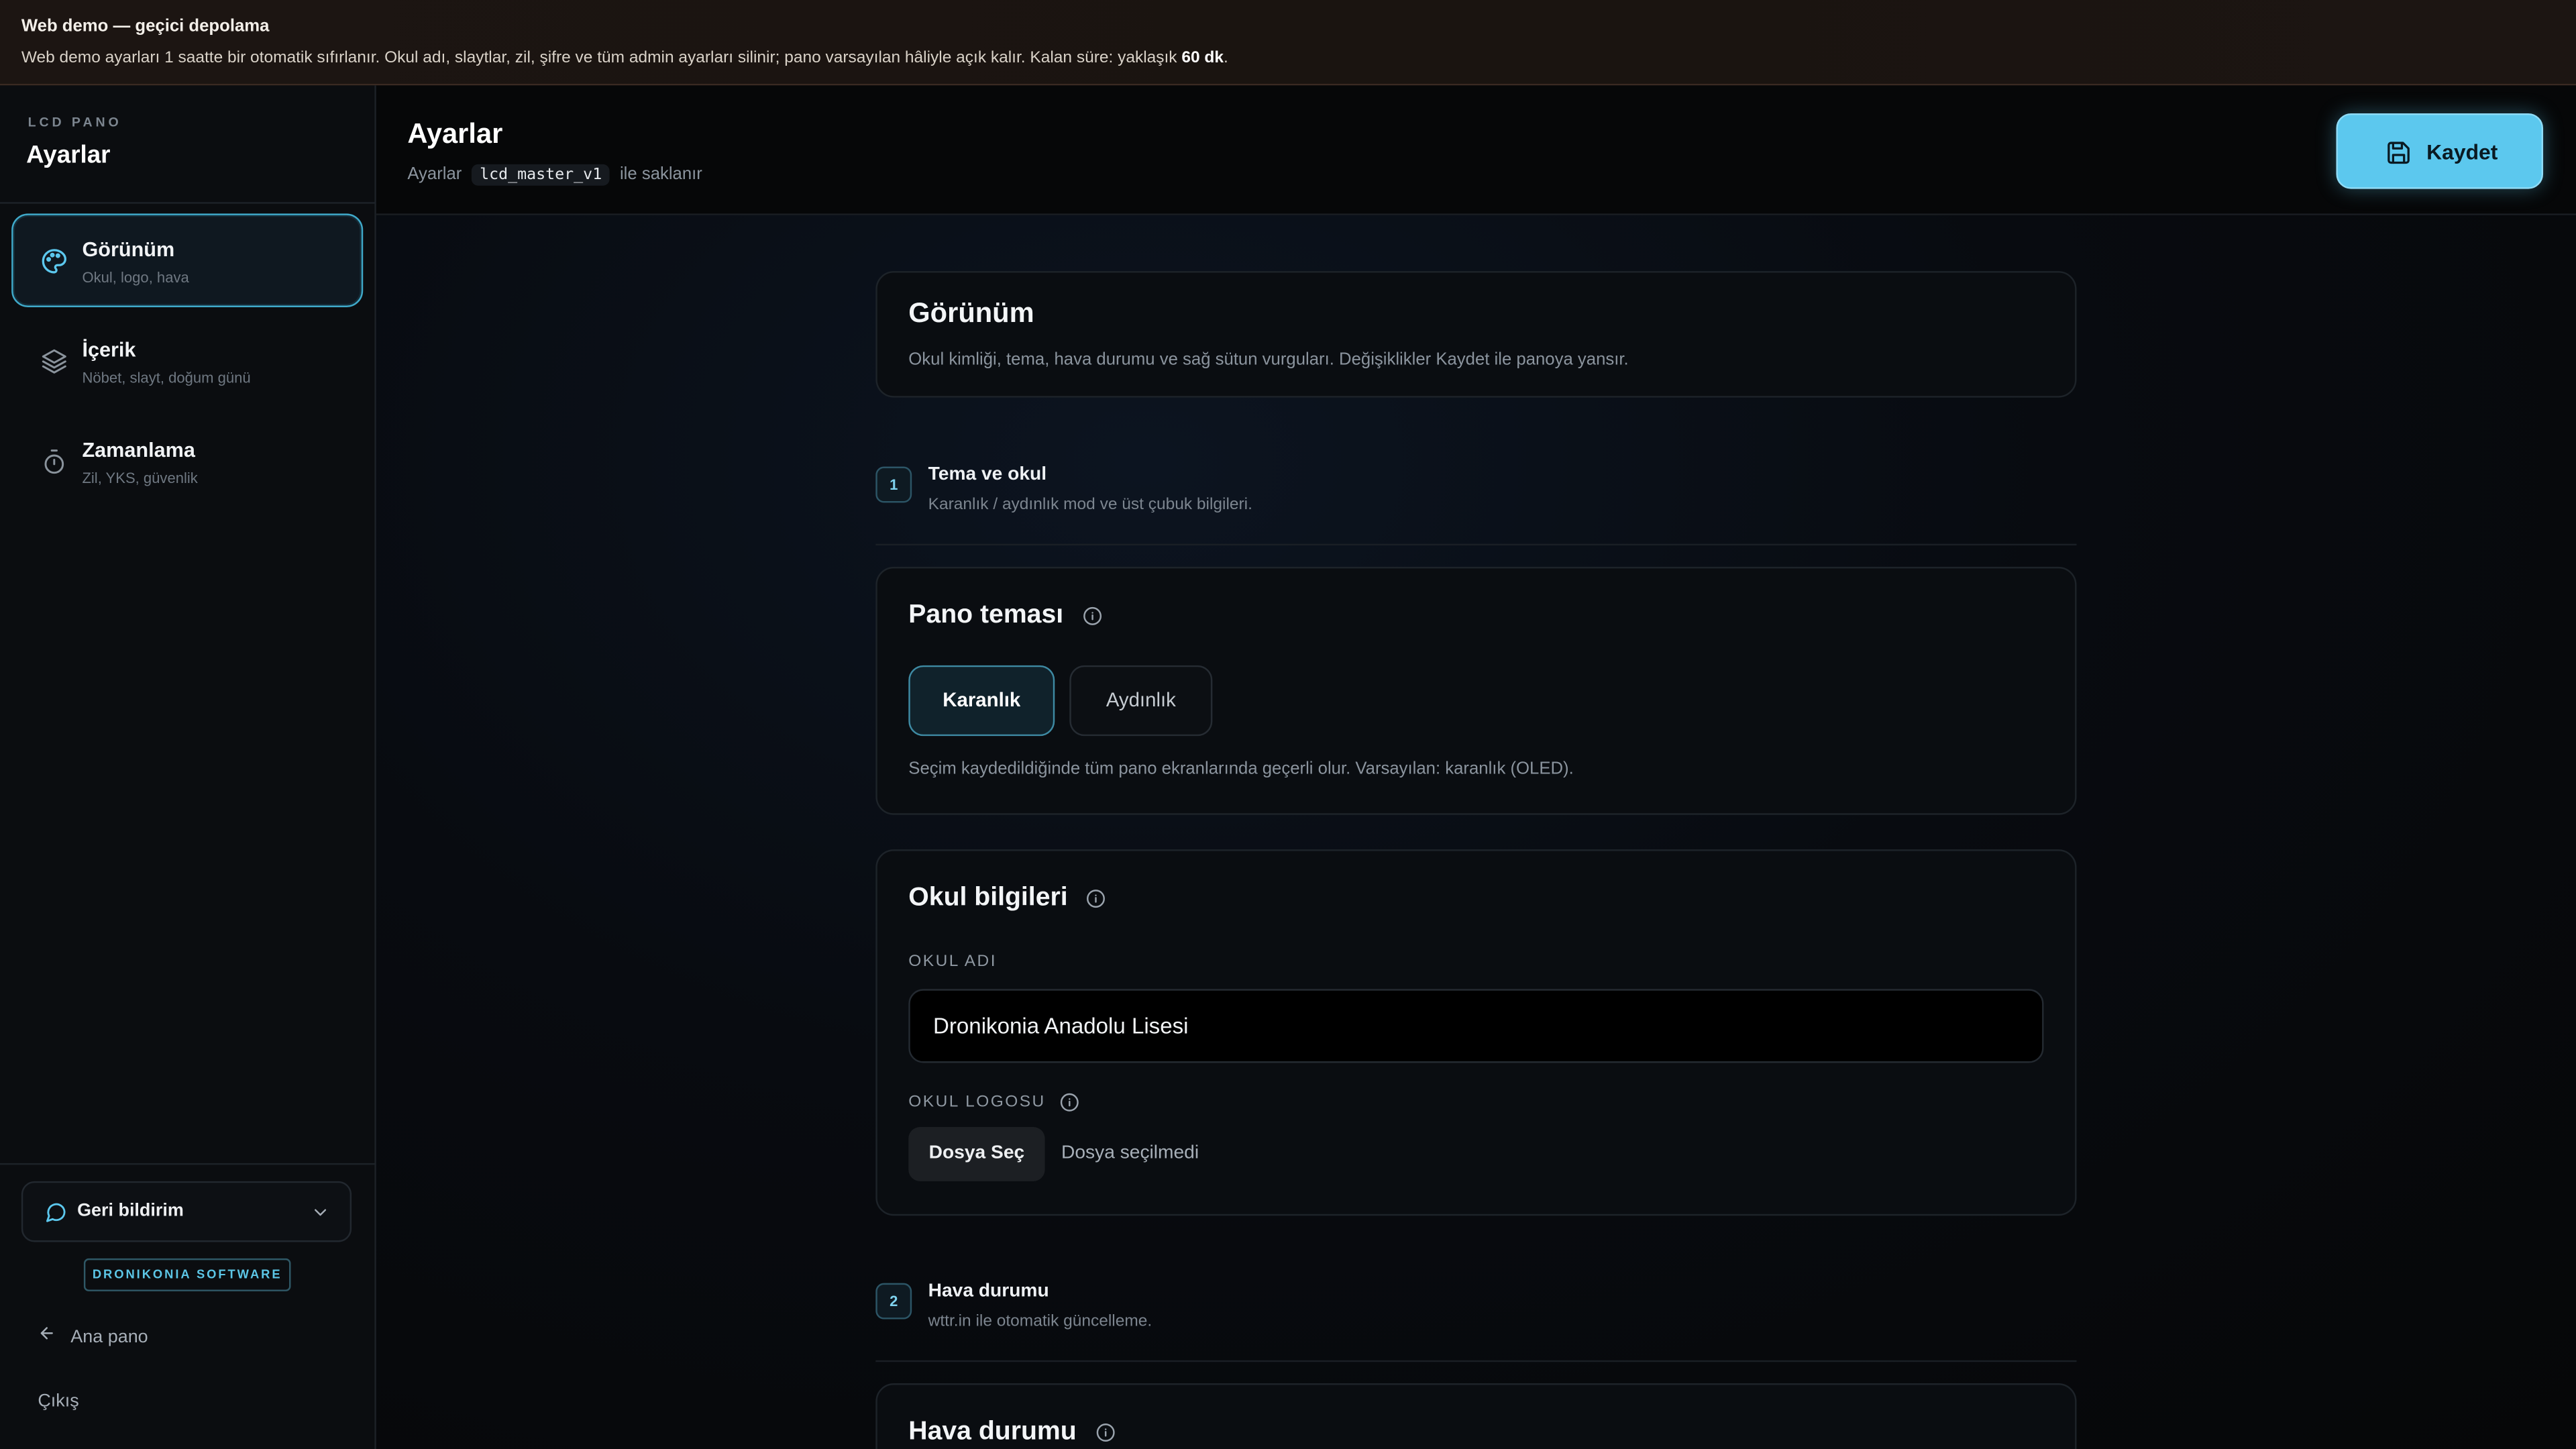 This screenshot has height=1449, width=2576. I want to click on feedback-dropdown: Geri bildirim, so click(186, 1211).